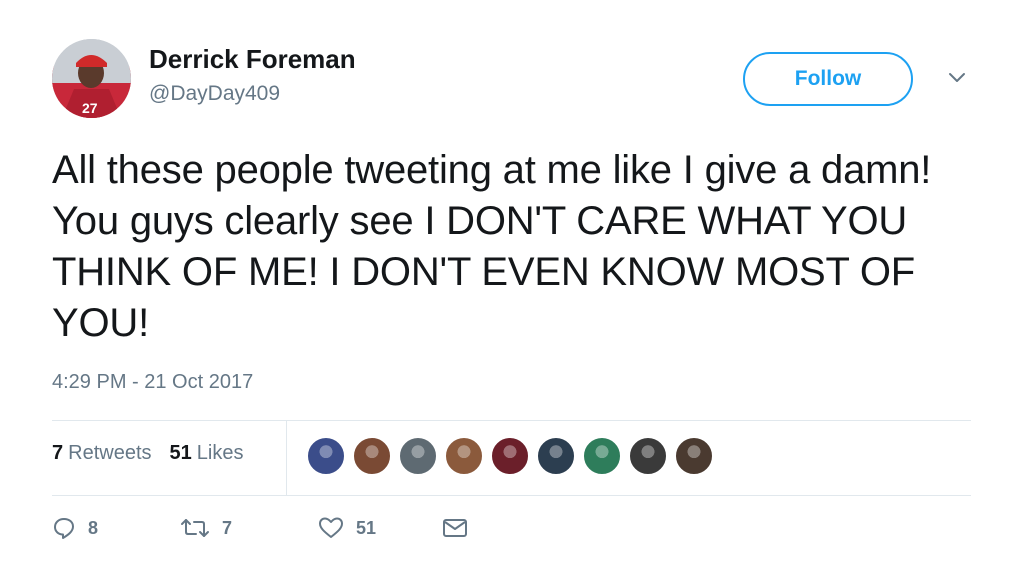 The image size is (1024, 585). Describe the element at coordinates (331, 528) in the screenshot. I see `heart-icon` at that location.